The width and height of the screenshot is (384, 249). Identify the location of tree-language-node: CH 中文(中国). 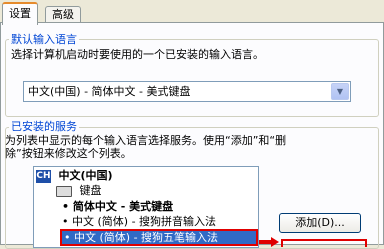
(74, 175).